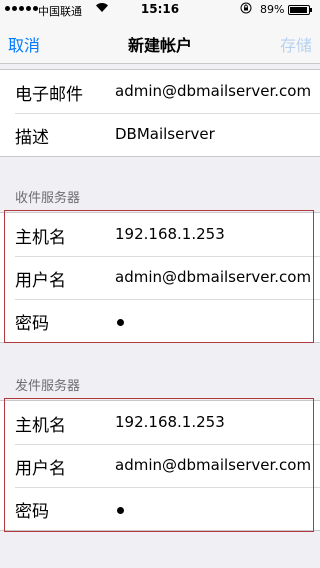 This screenshot has height=568, width=320. What do you see at coordinates (170, 234) in the screenshot?
I see `incoming-host-field: 192.168.1.253` at bounding box center [170, 234].